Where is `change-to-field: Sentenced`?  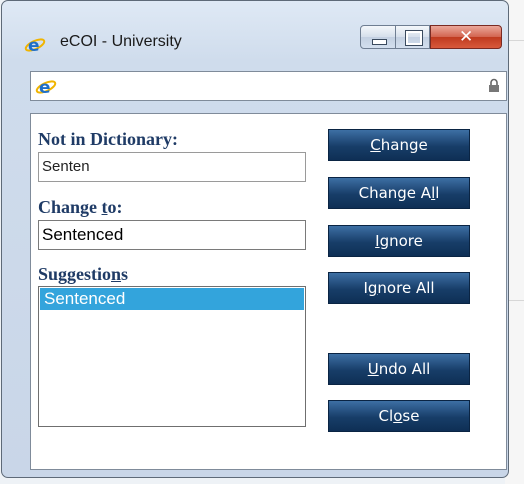 change-to-field: Sentenced is located at coordinates (172, 235).